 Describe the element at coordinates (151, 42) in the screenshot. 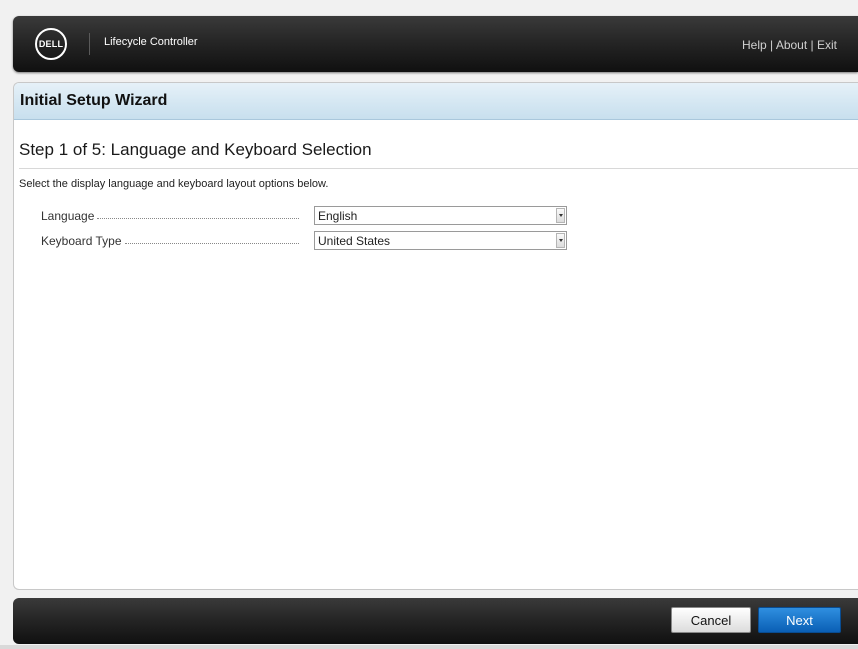

I see `app-title: Lifecycle Controller` at that location.